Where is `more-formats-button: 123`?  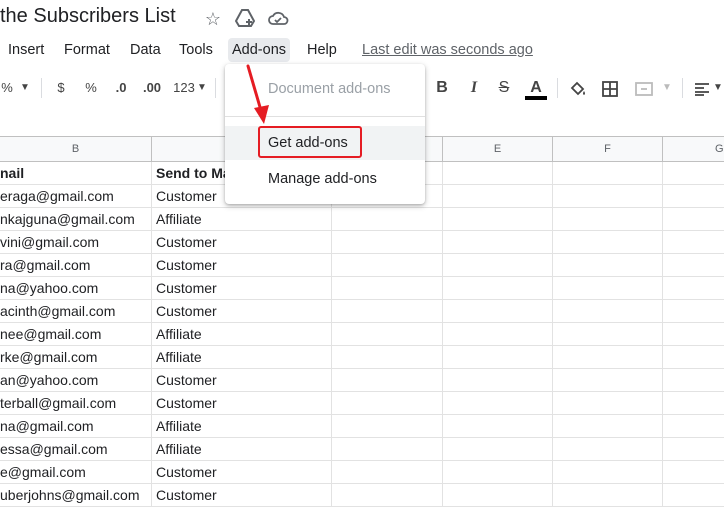 more-formats-button: 123 is located at coordinates (184, 88).